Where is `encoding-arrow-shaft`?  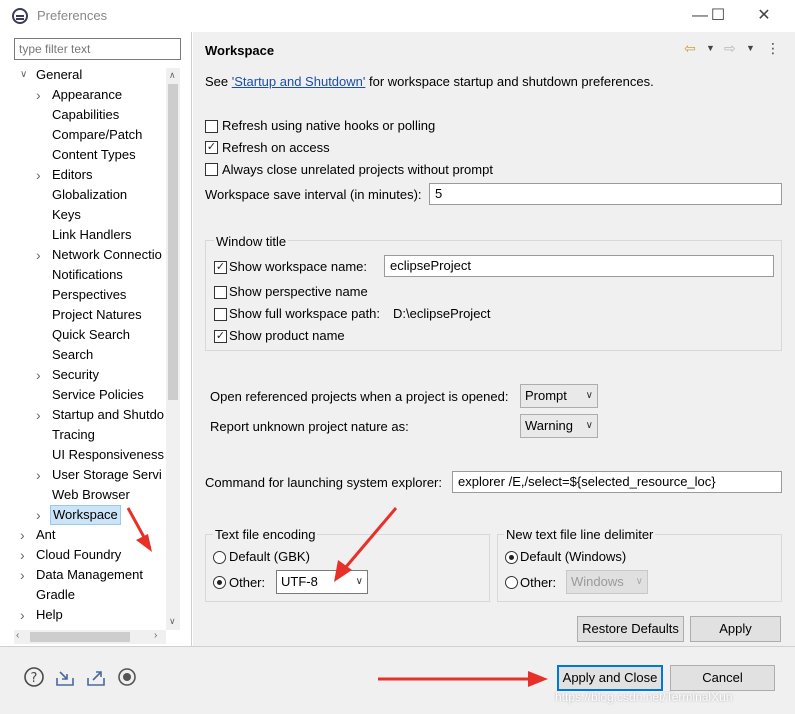
encoding-arrow-shaft is located at coordinates (368, 541).